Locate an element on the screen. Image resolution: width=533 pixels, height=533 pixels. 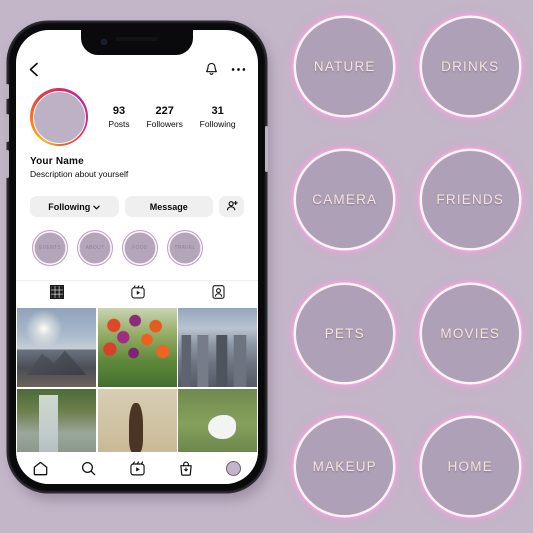
cover-nature: NATURE is located at coordinates (345, 67).